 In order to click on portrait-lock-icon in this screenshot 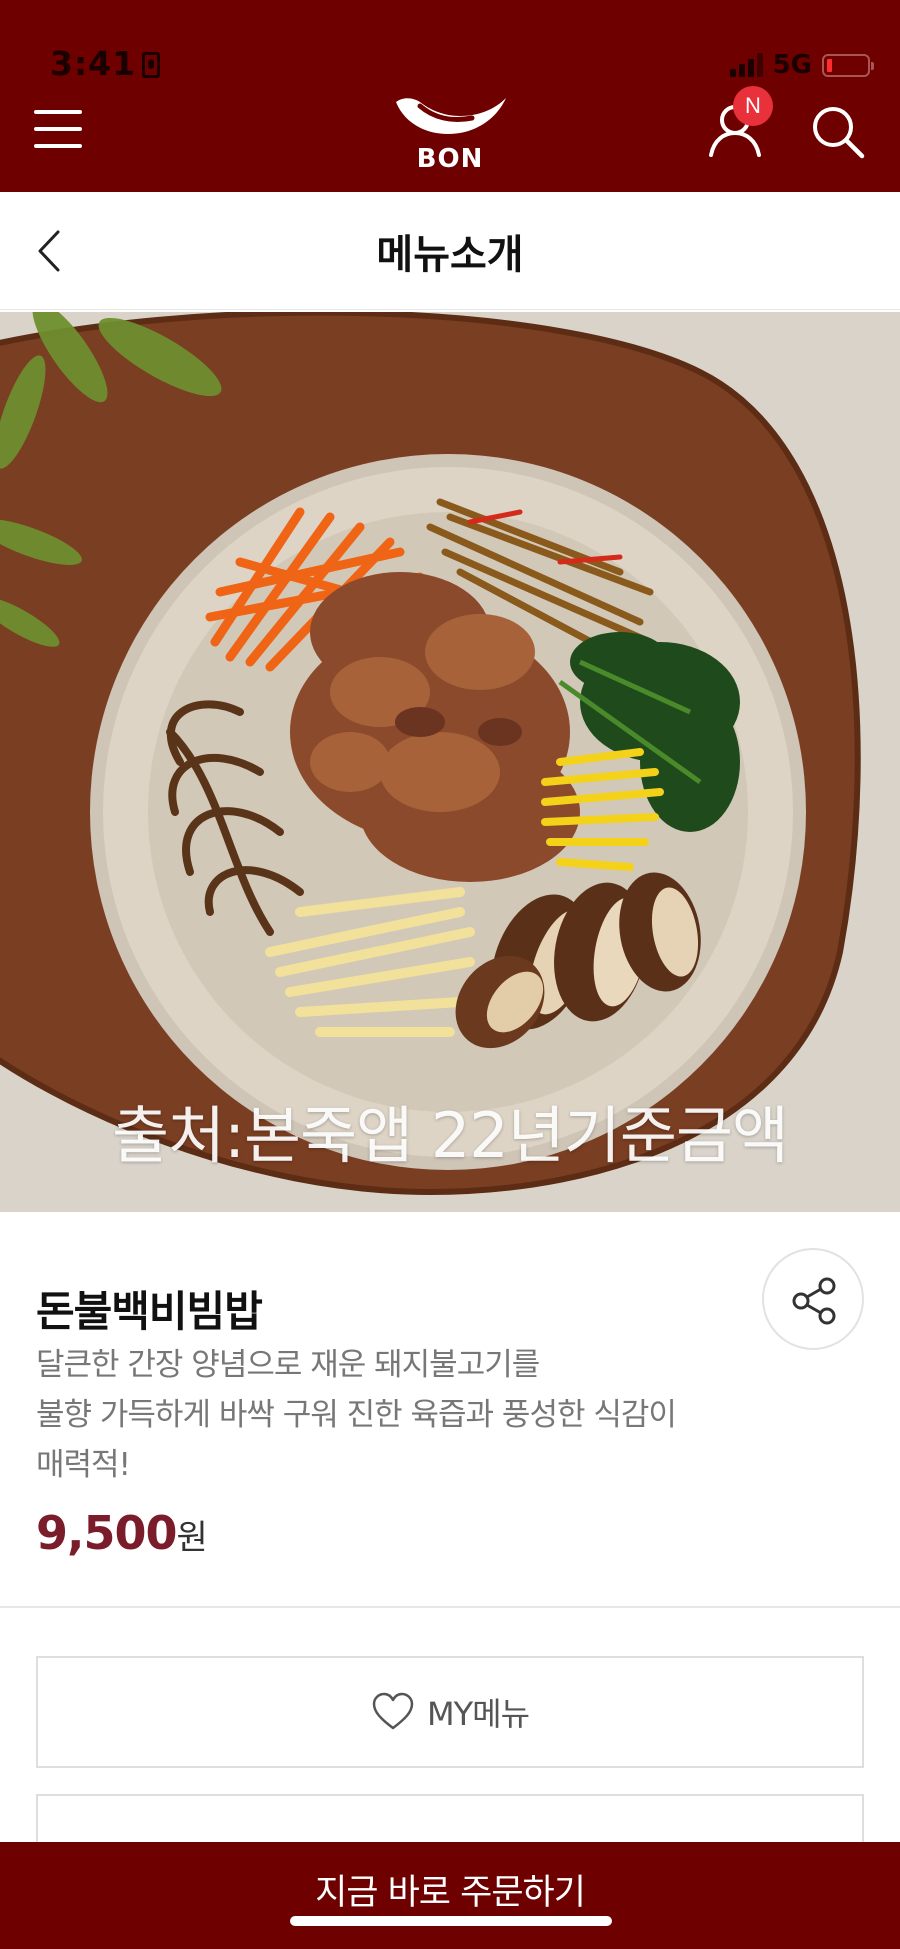, I will do `click(151, 65)`.